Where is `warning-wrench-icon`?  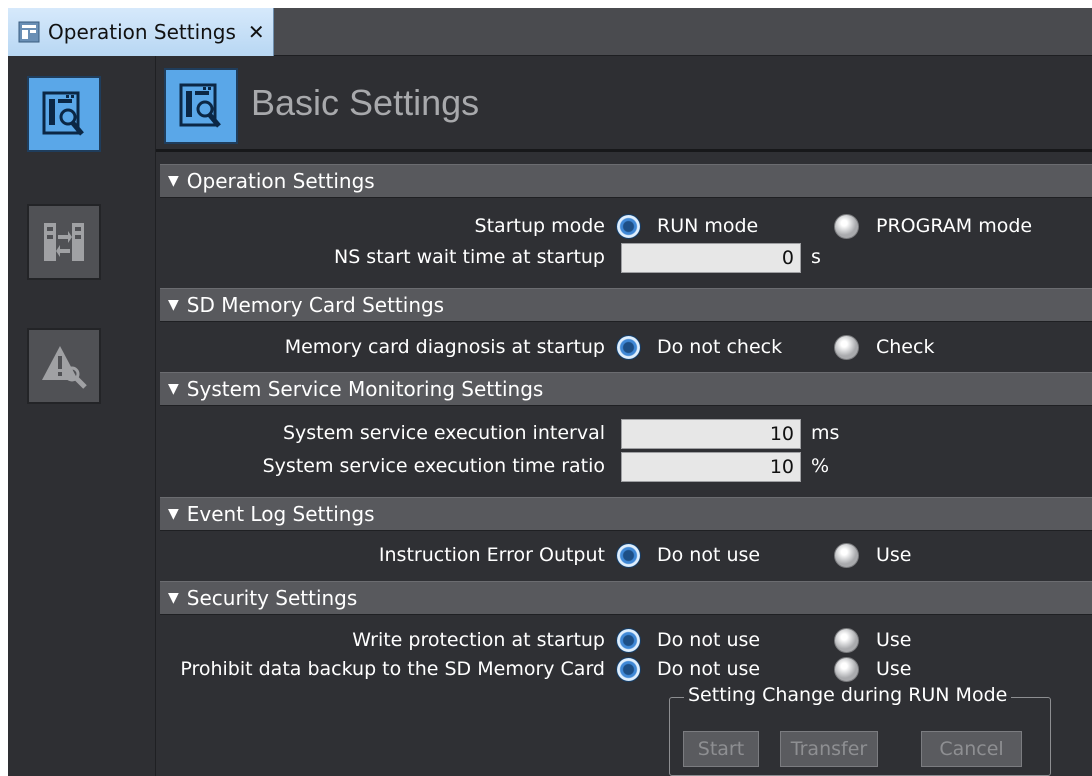 warning-wrench-icon is located at coordinates (64, 367).